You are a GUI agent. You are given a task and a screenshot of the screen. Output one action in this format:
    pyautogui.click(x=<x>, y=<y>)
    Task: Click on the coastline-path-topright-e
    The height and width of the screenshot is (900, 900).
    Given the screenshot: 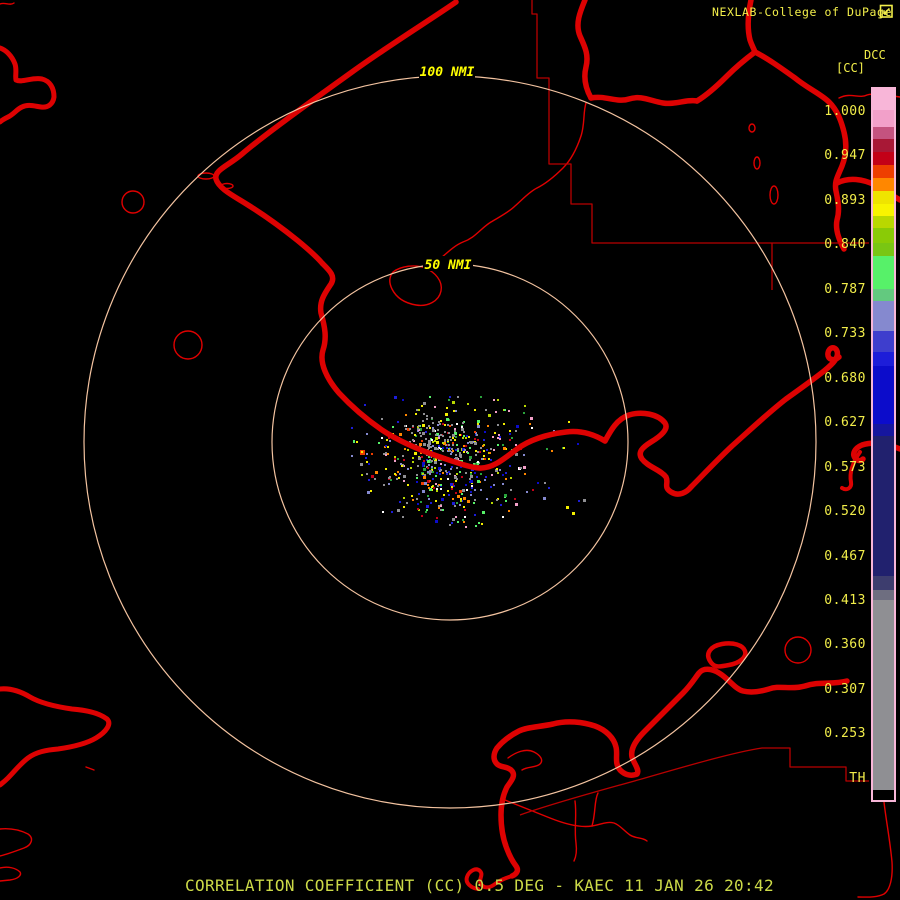 What is the action you would take?
    pyautogui.click(x=800, y=150)
    